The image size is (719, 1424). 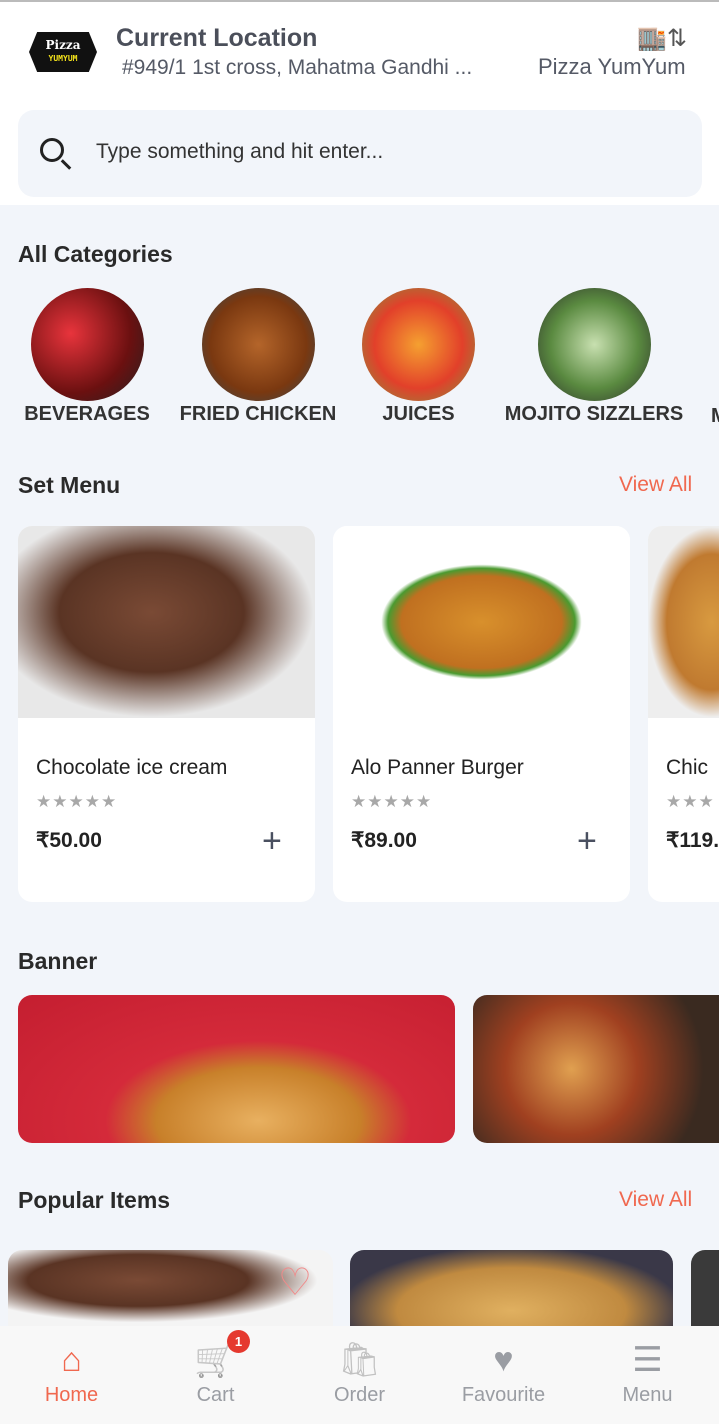 I want to click on rating-stars: ★★★, so click(x=690, y=801).